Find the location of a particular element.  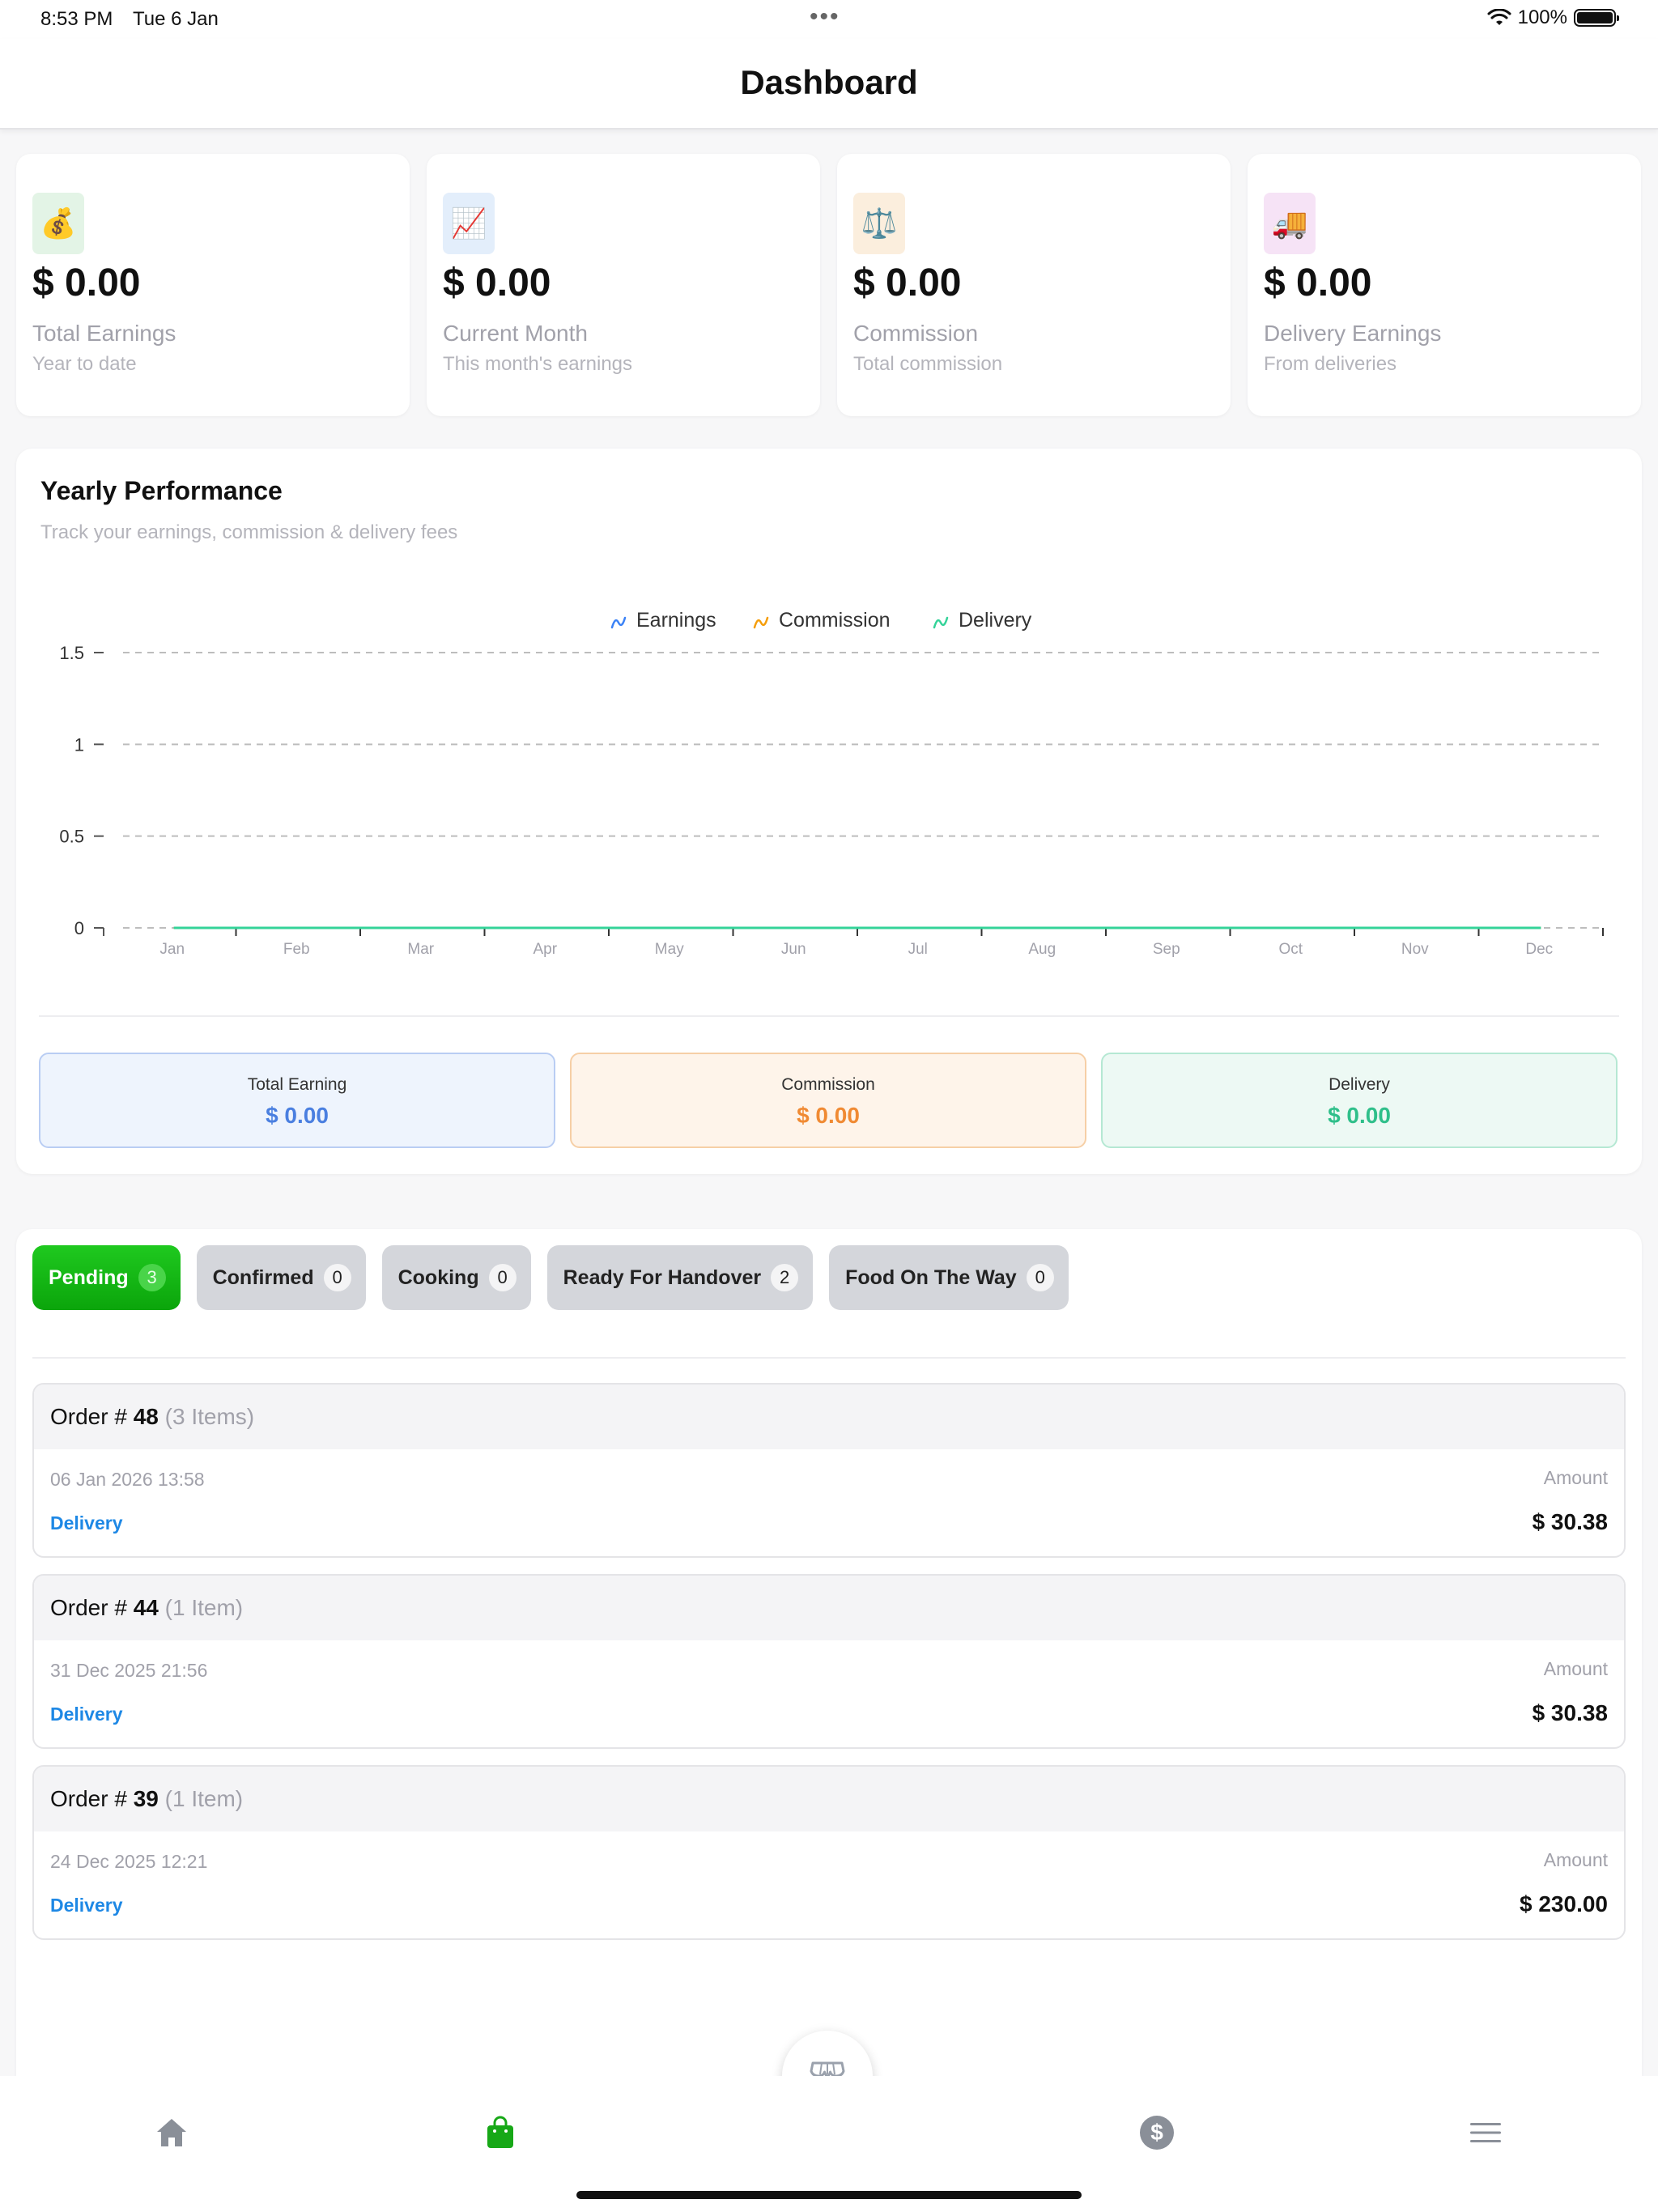

multitasking-dots-icon: ••• is located at coordinates (825, 17).